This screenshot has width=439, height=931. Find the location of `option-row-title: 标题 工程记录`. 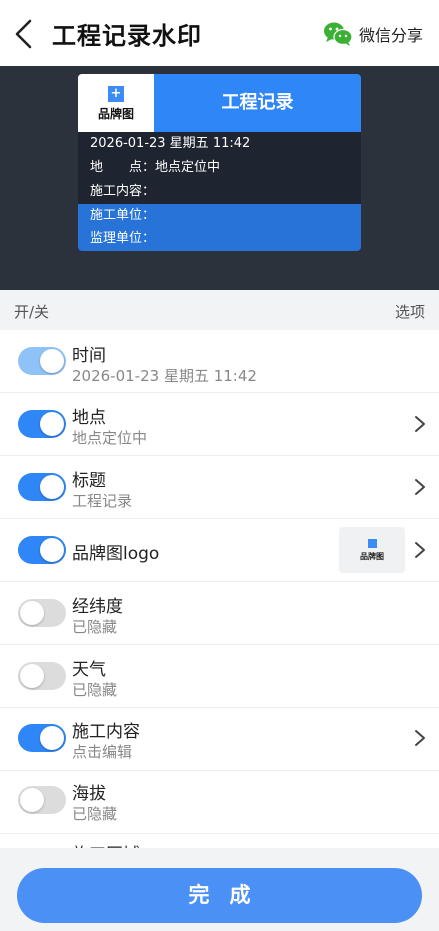

option-row-title: 标题 工程记录 is located at coordinates (219, 487).